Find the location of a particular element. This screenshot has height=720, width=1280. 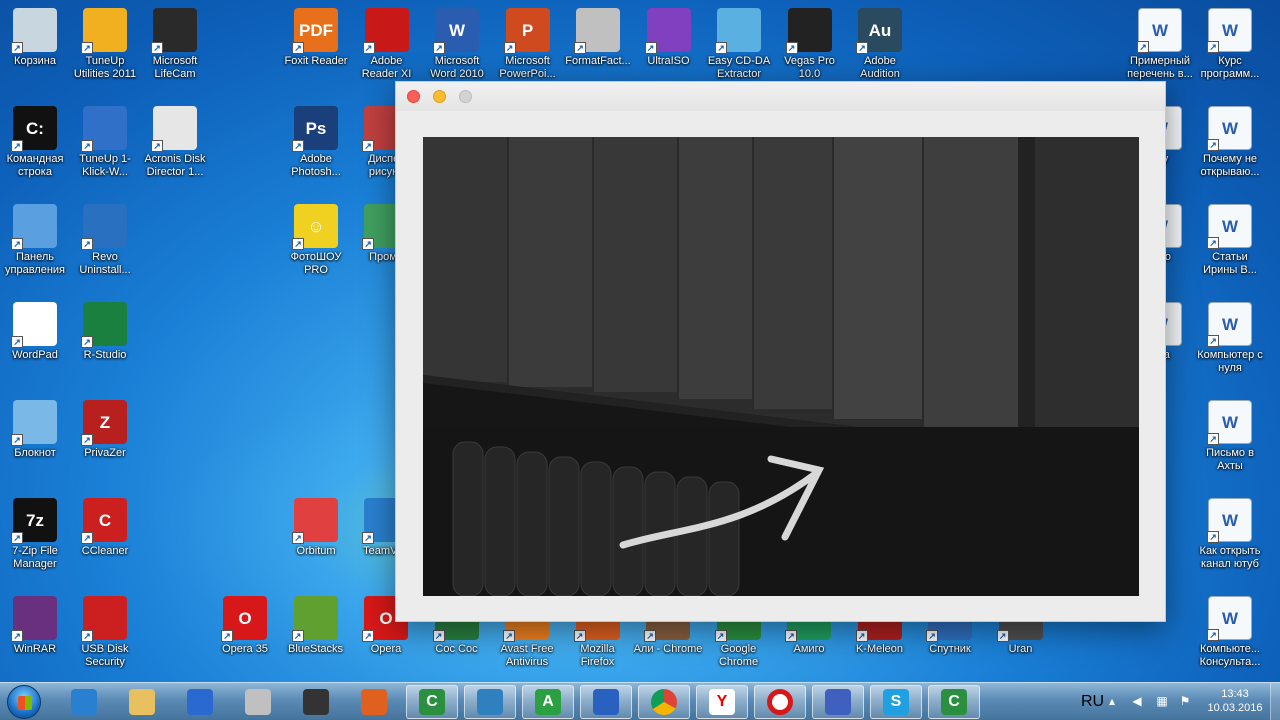

desktop-icon-left-0: ↗ Корзина is located at coordinates (35, 36).